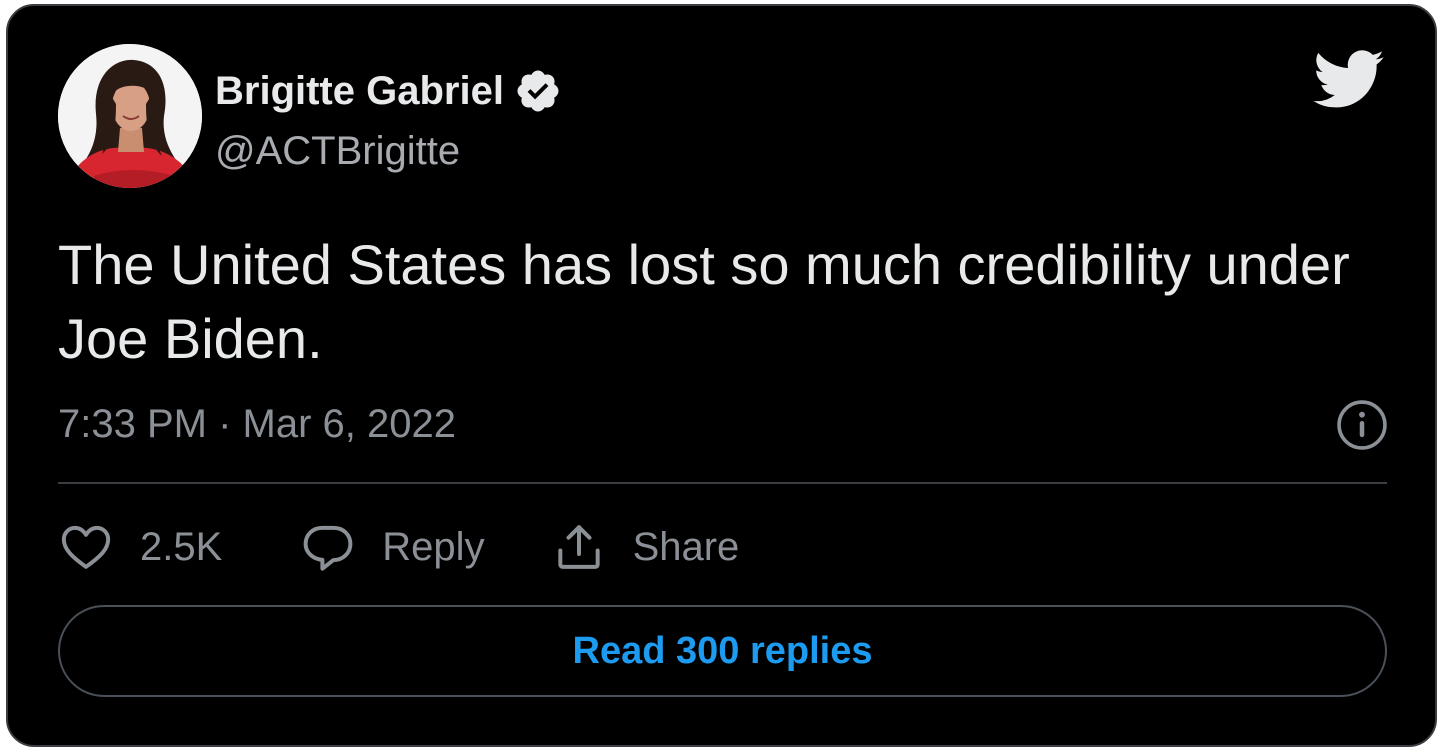 Image resolution: width=1447 pixels, height=751 pixels. Describe the element at coordinates (328, 548) in the screenshot. I see `speech-bubble-icon` at that location.